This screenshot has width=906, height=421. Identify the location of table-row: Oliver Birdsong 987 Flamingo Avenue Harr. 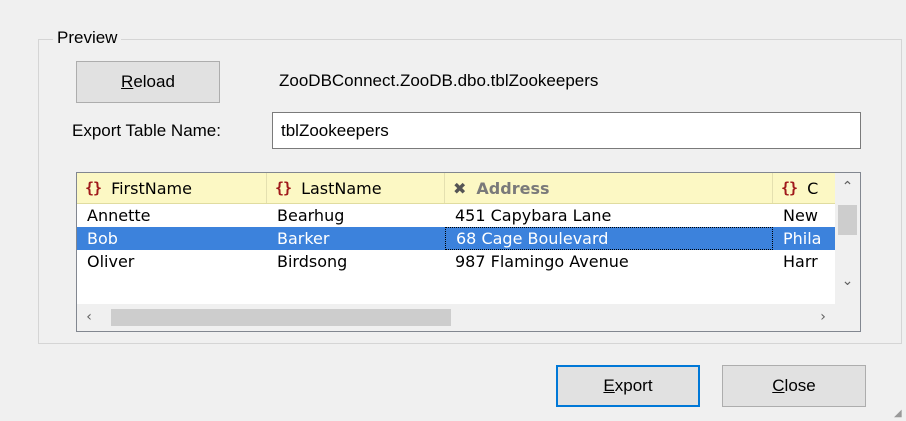
(456, 261).